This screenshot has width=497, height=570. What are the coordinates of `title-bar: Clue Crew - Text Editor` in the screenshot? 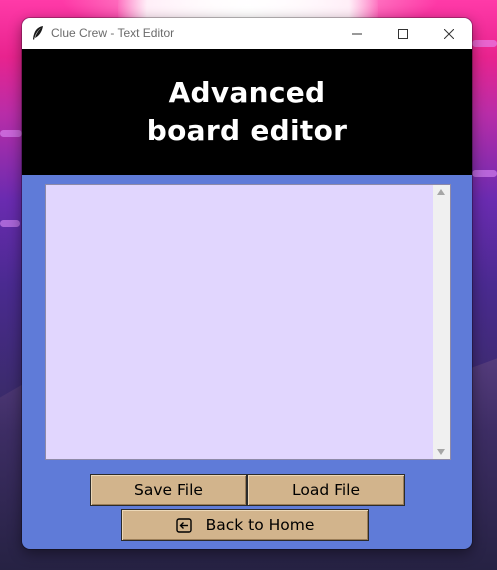 It's located at (247, 33).